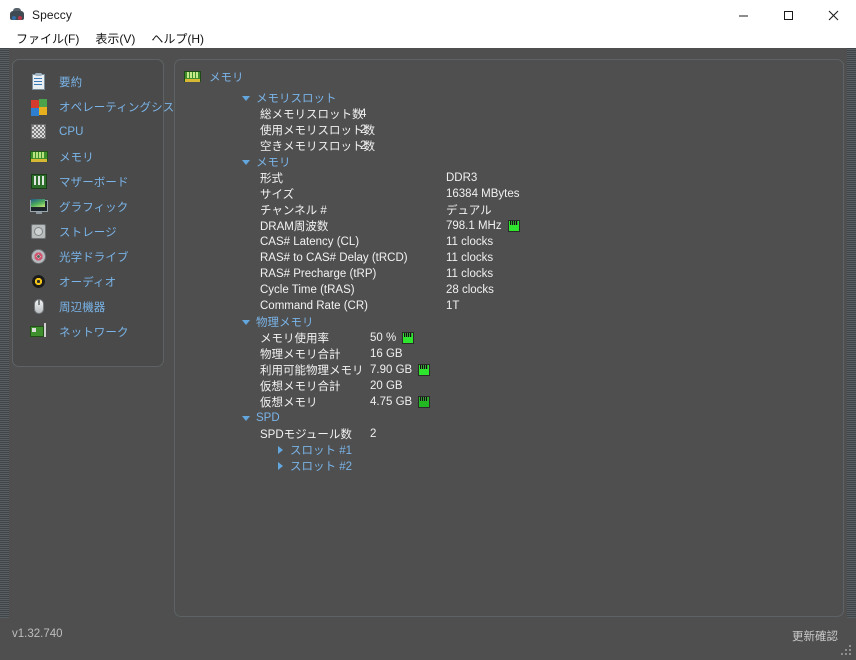 The width and height of the screenshot is (856, 660). I want to click on row-value: 798.1 MHz, so click(474, 226).